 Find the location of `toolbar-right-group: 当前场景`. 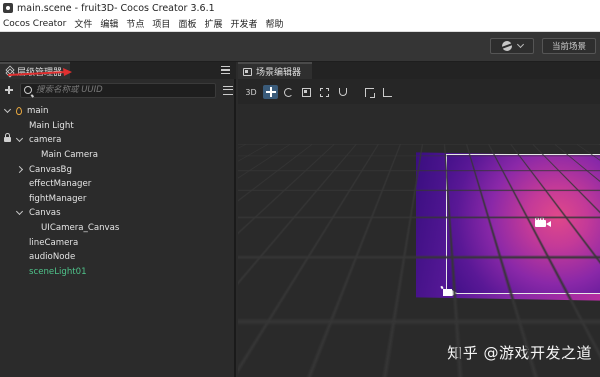

toolbar-right-group: 当前场景 is located at coordinates (543, 46).